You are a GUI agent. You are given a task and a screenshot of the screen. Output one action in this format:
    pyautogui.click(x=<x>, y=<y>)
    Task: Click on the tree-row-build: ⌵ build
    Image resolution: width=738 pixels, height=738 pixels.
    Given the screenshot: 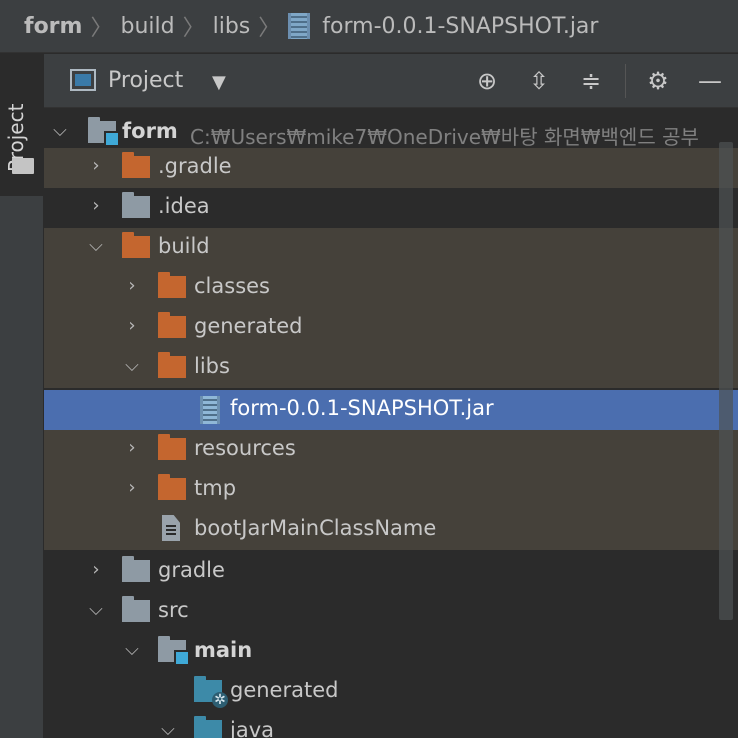 What is the action you would take?
    pyautogui.click(x=391, y=248)
    